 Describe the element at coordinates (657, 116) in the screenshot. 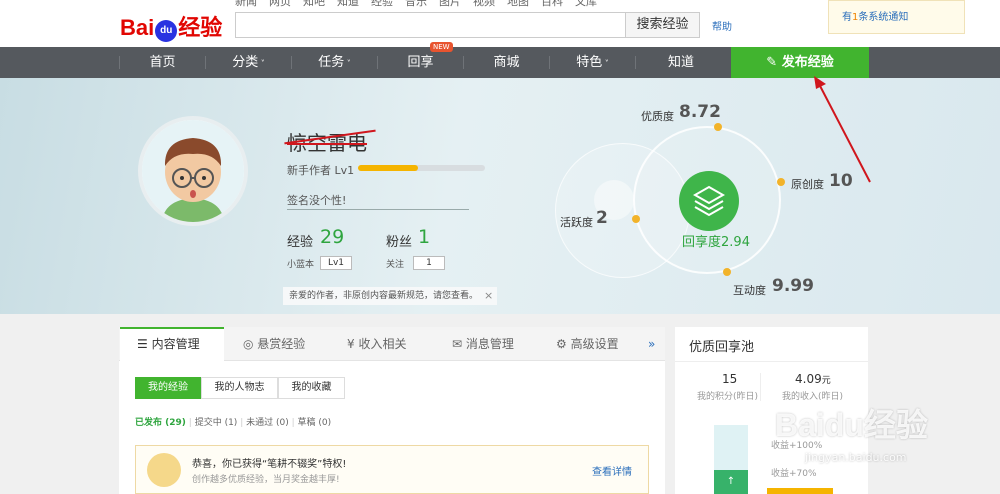

I see `quality-label: 优质度` at that location.